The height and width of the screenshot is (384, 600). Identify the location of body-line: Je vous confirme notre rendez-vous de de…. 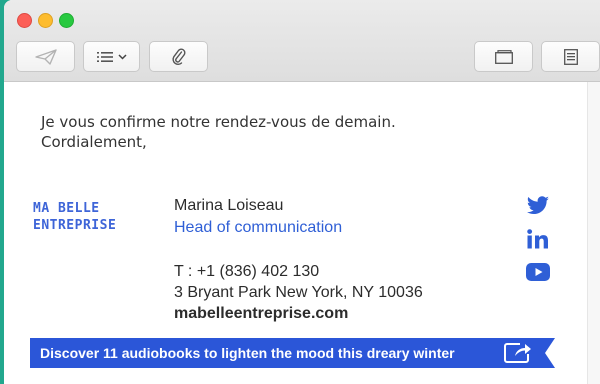
(218, 122).